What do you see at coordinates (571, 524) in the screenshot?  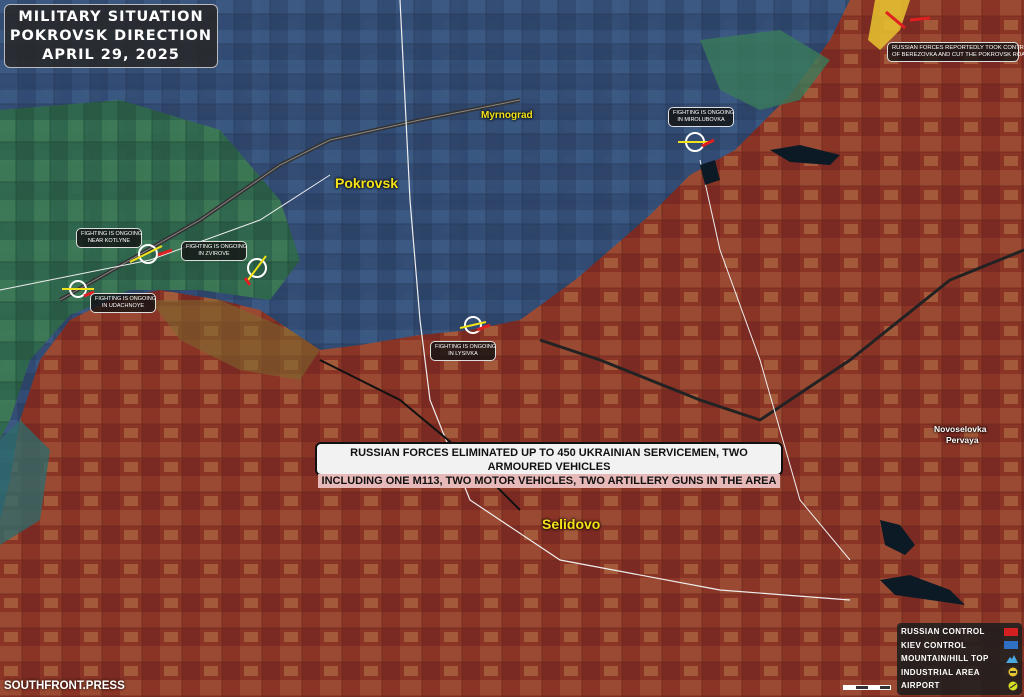 I see `city-selidovo: Selidovo` at bounding box center [571, 524].